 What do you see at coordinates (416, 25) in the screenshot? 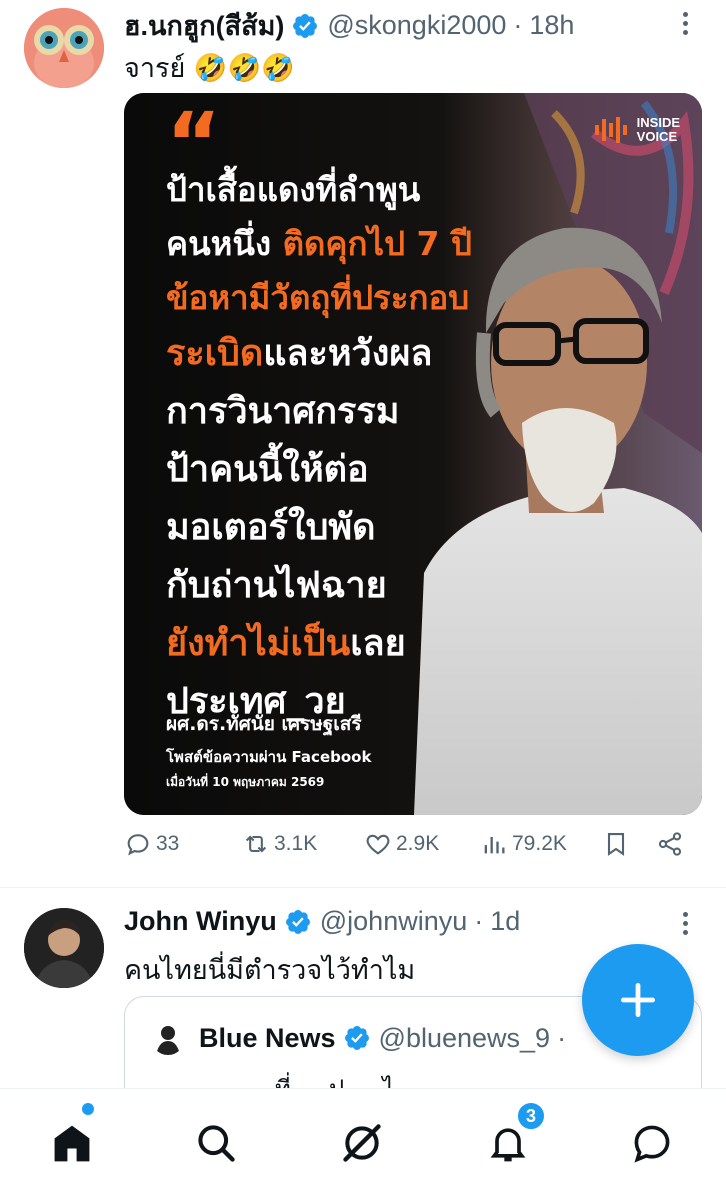
I see `handle: @skongki2000` at bounding box center [416, 25].